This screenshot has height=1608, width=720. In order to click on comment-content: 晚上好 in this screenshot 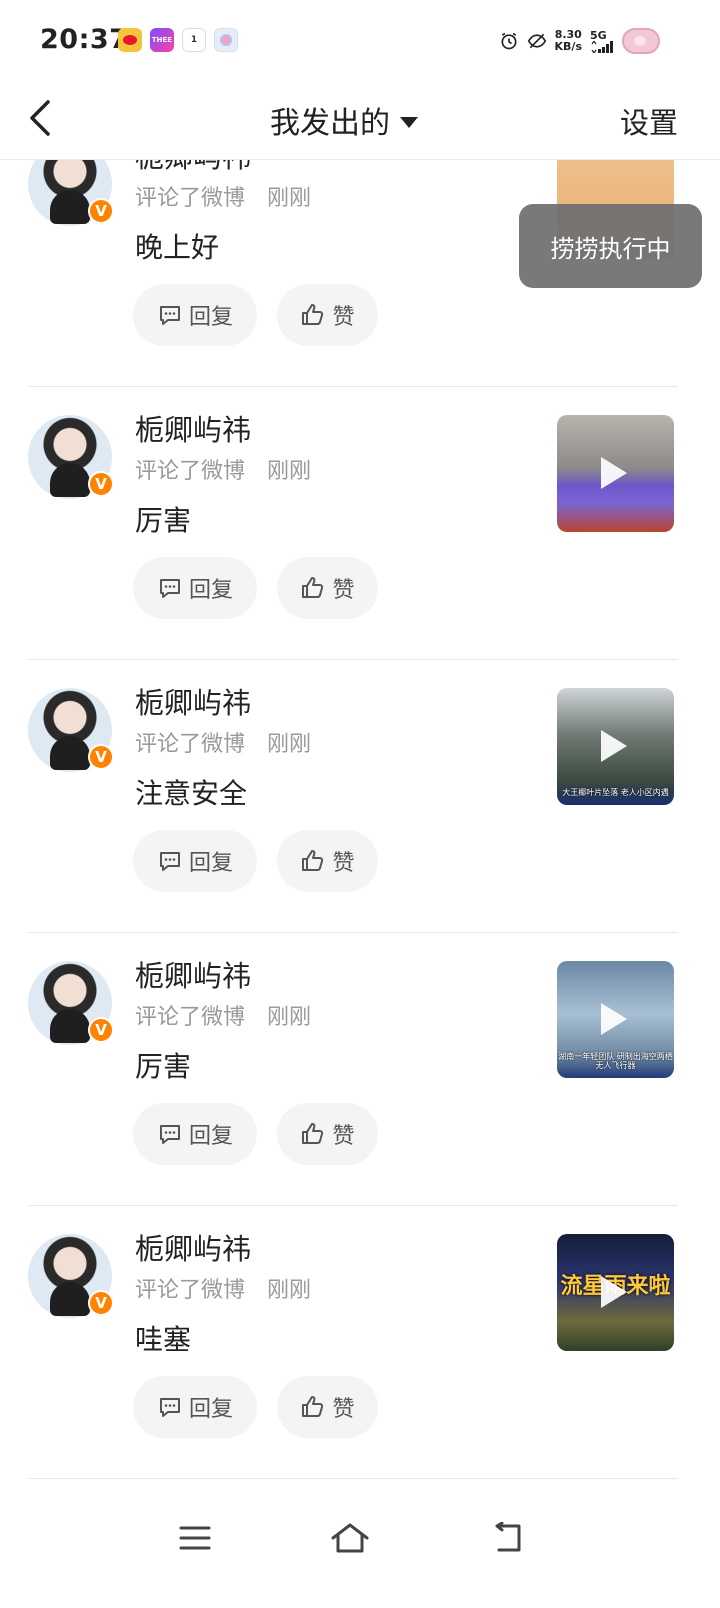, I will do `click(177, 246)`.